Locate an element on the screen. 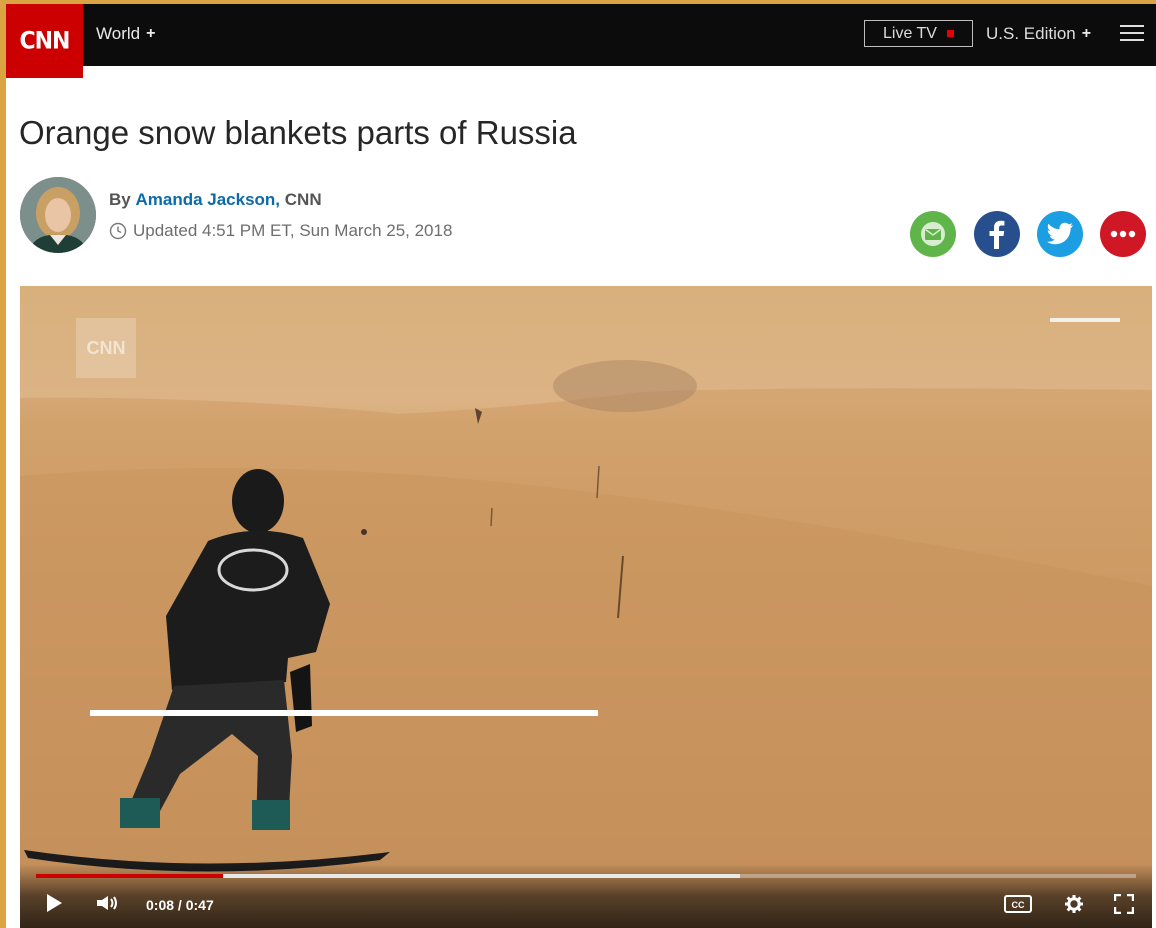  updated-text: Updated 4:51 PM ET, Sun March 25, 2018 is located at coordinates (293, 230).